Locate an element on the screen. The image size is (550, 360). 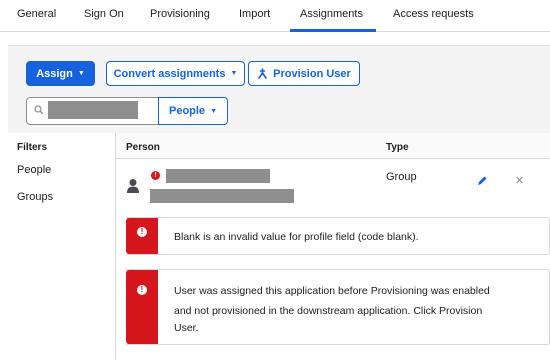
convert-assignments-button: Convert assignments ▼ is located at coordinates (175, 73).